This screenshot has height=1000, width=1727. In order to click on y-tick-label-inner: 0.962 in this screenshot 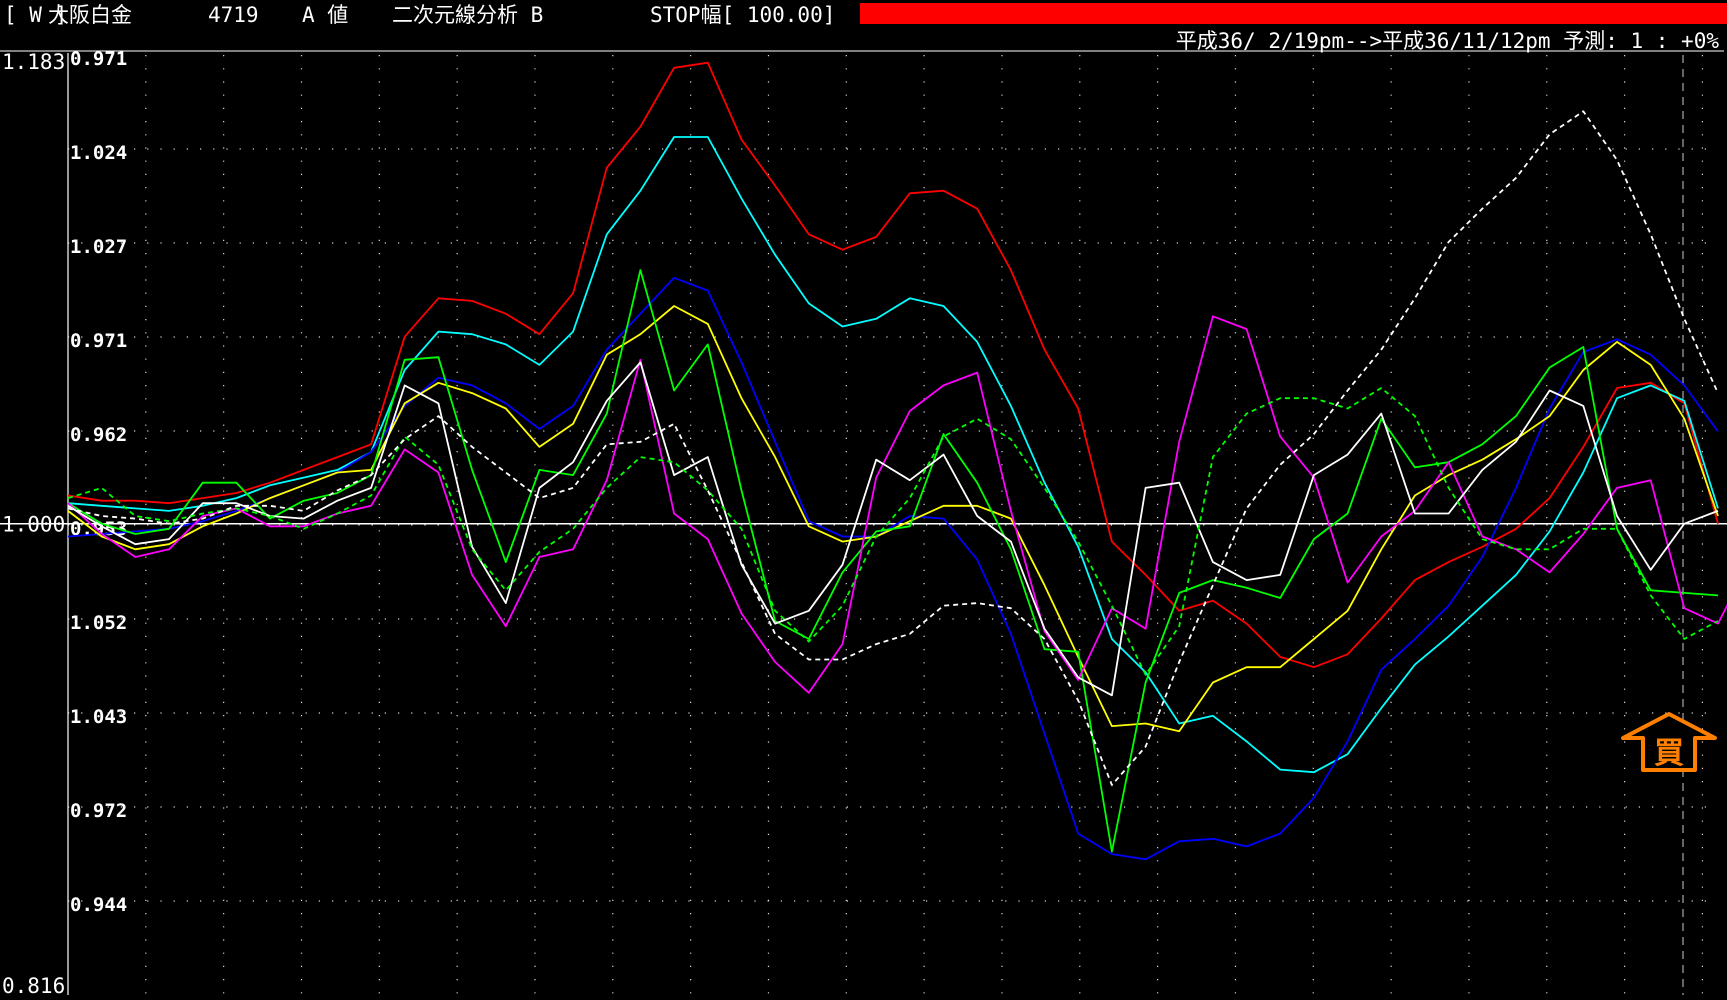, I will do `click(98, 435)`.